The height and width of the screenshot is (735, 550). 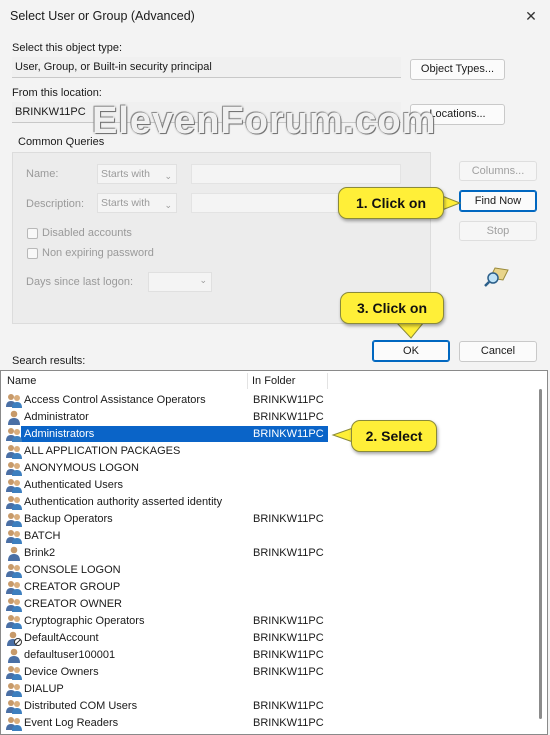 I want to click on table-row: Cryptographic Operators BRINKW11PC, so click(x=269, y=621).